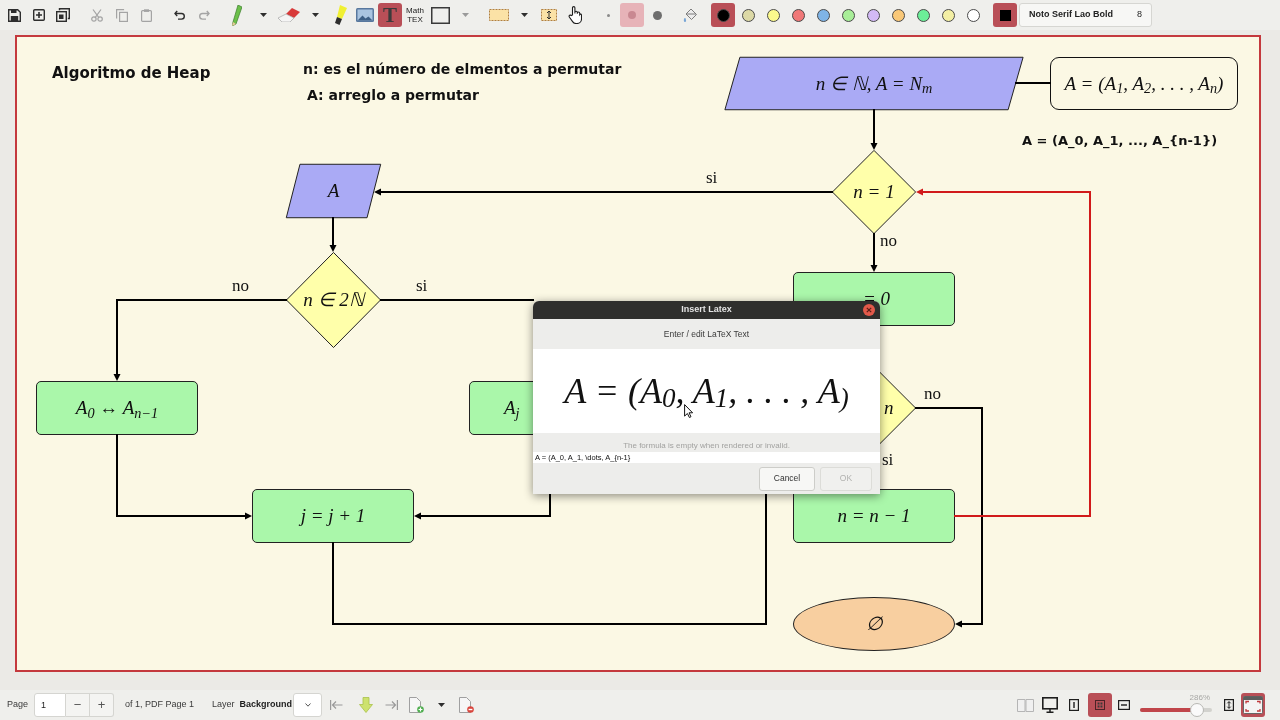 The width and height of the screenshot is (1280, 720). What do you see at coordinates (1005, 15) in the screenshot?
I see `current-color-button` at bounding box center [1005, 15].